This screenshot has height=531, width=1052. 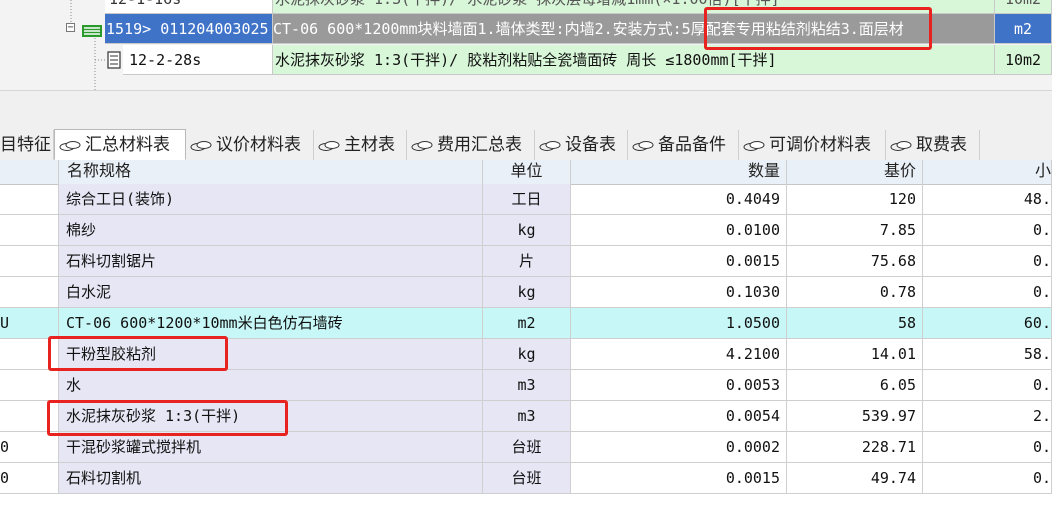 What do you see at coordinates (526, 478) in the screenshot?
I see `table-row: 0 石料切割机 台班 0.0015 49.74 0.` at bounding box center [526, 478].